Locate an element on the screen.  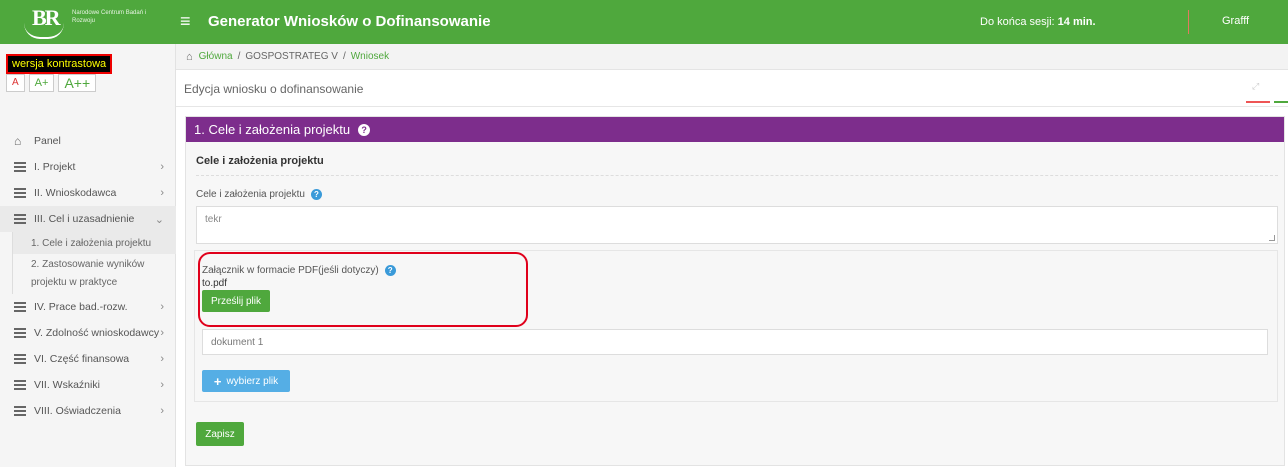
sidebar-item-wnioskodawca: II. Wnioskodawca › is located at coordinates (88, 193).